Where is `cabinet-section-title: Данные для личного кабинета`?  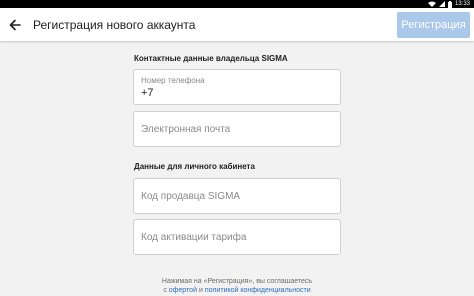
cabinet-section-title: Данные для личного кабинета is located at coordinates (194, 166).